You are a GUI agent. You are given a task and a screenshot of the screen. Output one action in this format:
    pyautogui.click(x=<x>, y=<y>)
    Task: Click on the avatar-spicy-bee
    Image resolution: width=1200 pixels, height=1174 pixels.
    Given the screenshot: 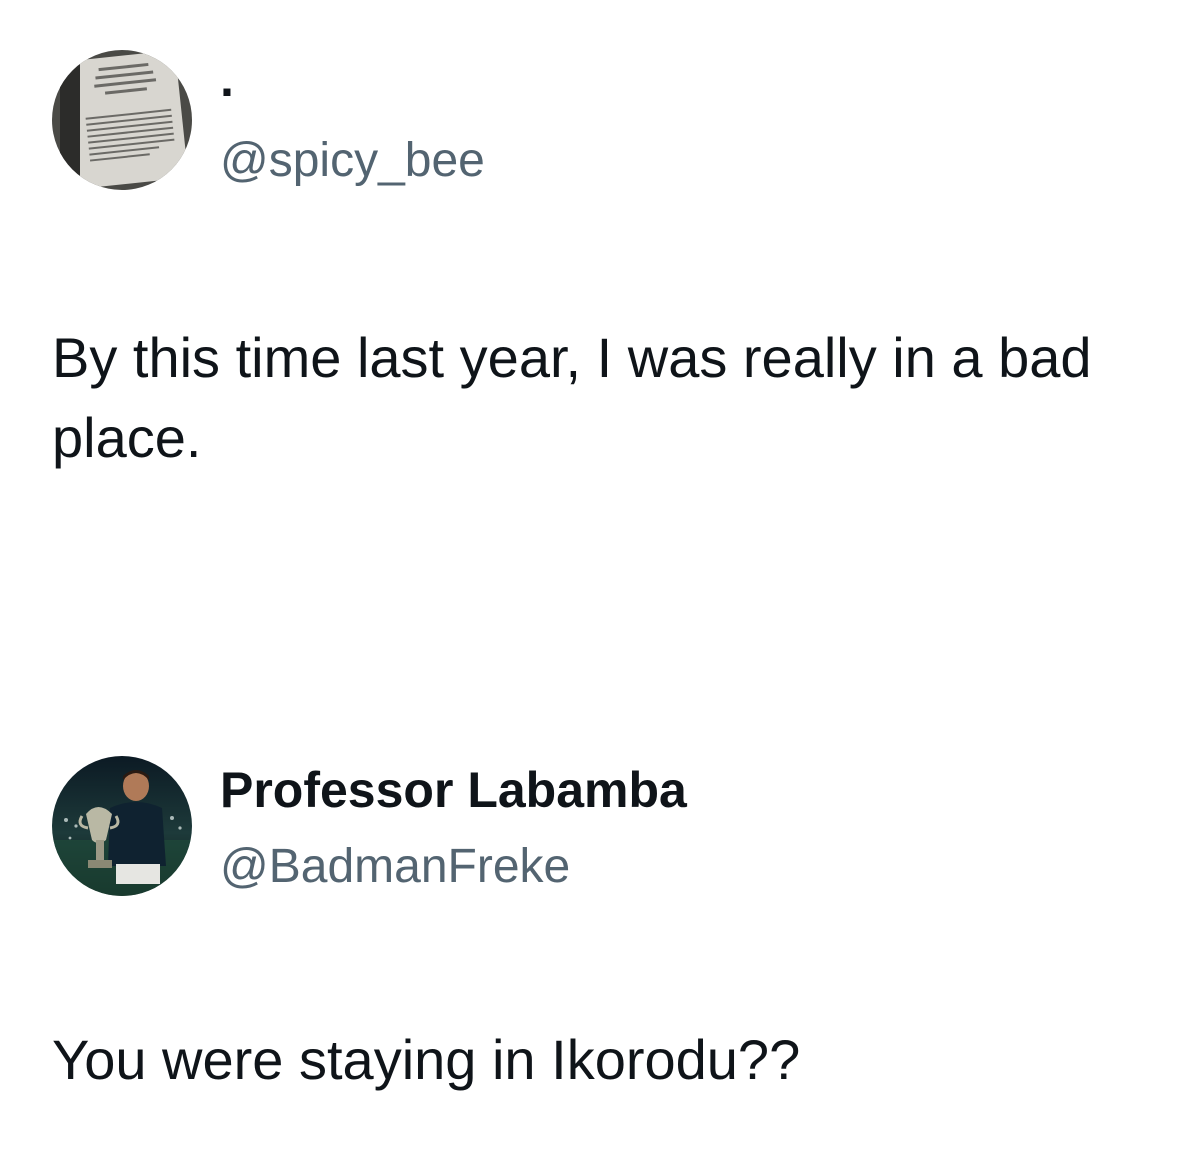 What is the action you would take?
    pyautogui.click(x=122, y=120)
    